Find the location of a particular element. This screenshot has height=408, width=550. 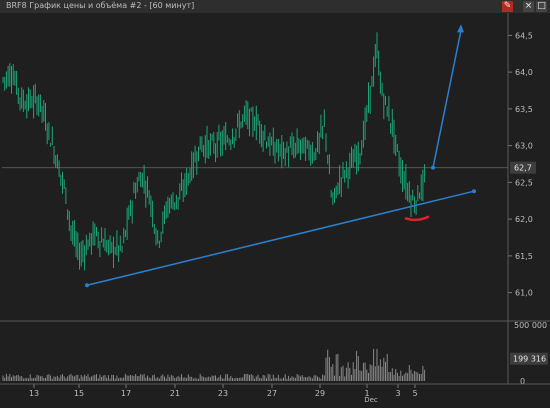

price-tick-label: 62,5 is located at coordinates (524, 182).